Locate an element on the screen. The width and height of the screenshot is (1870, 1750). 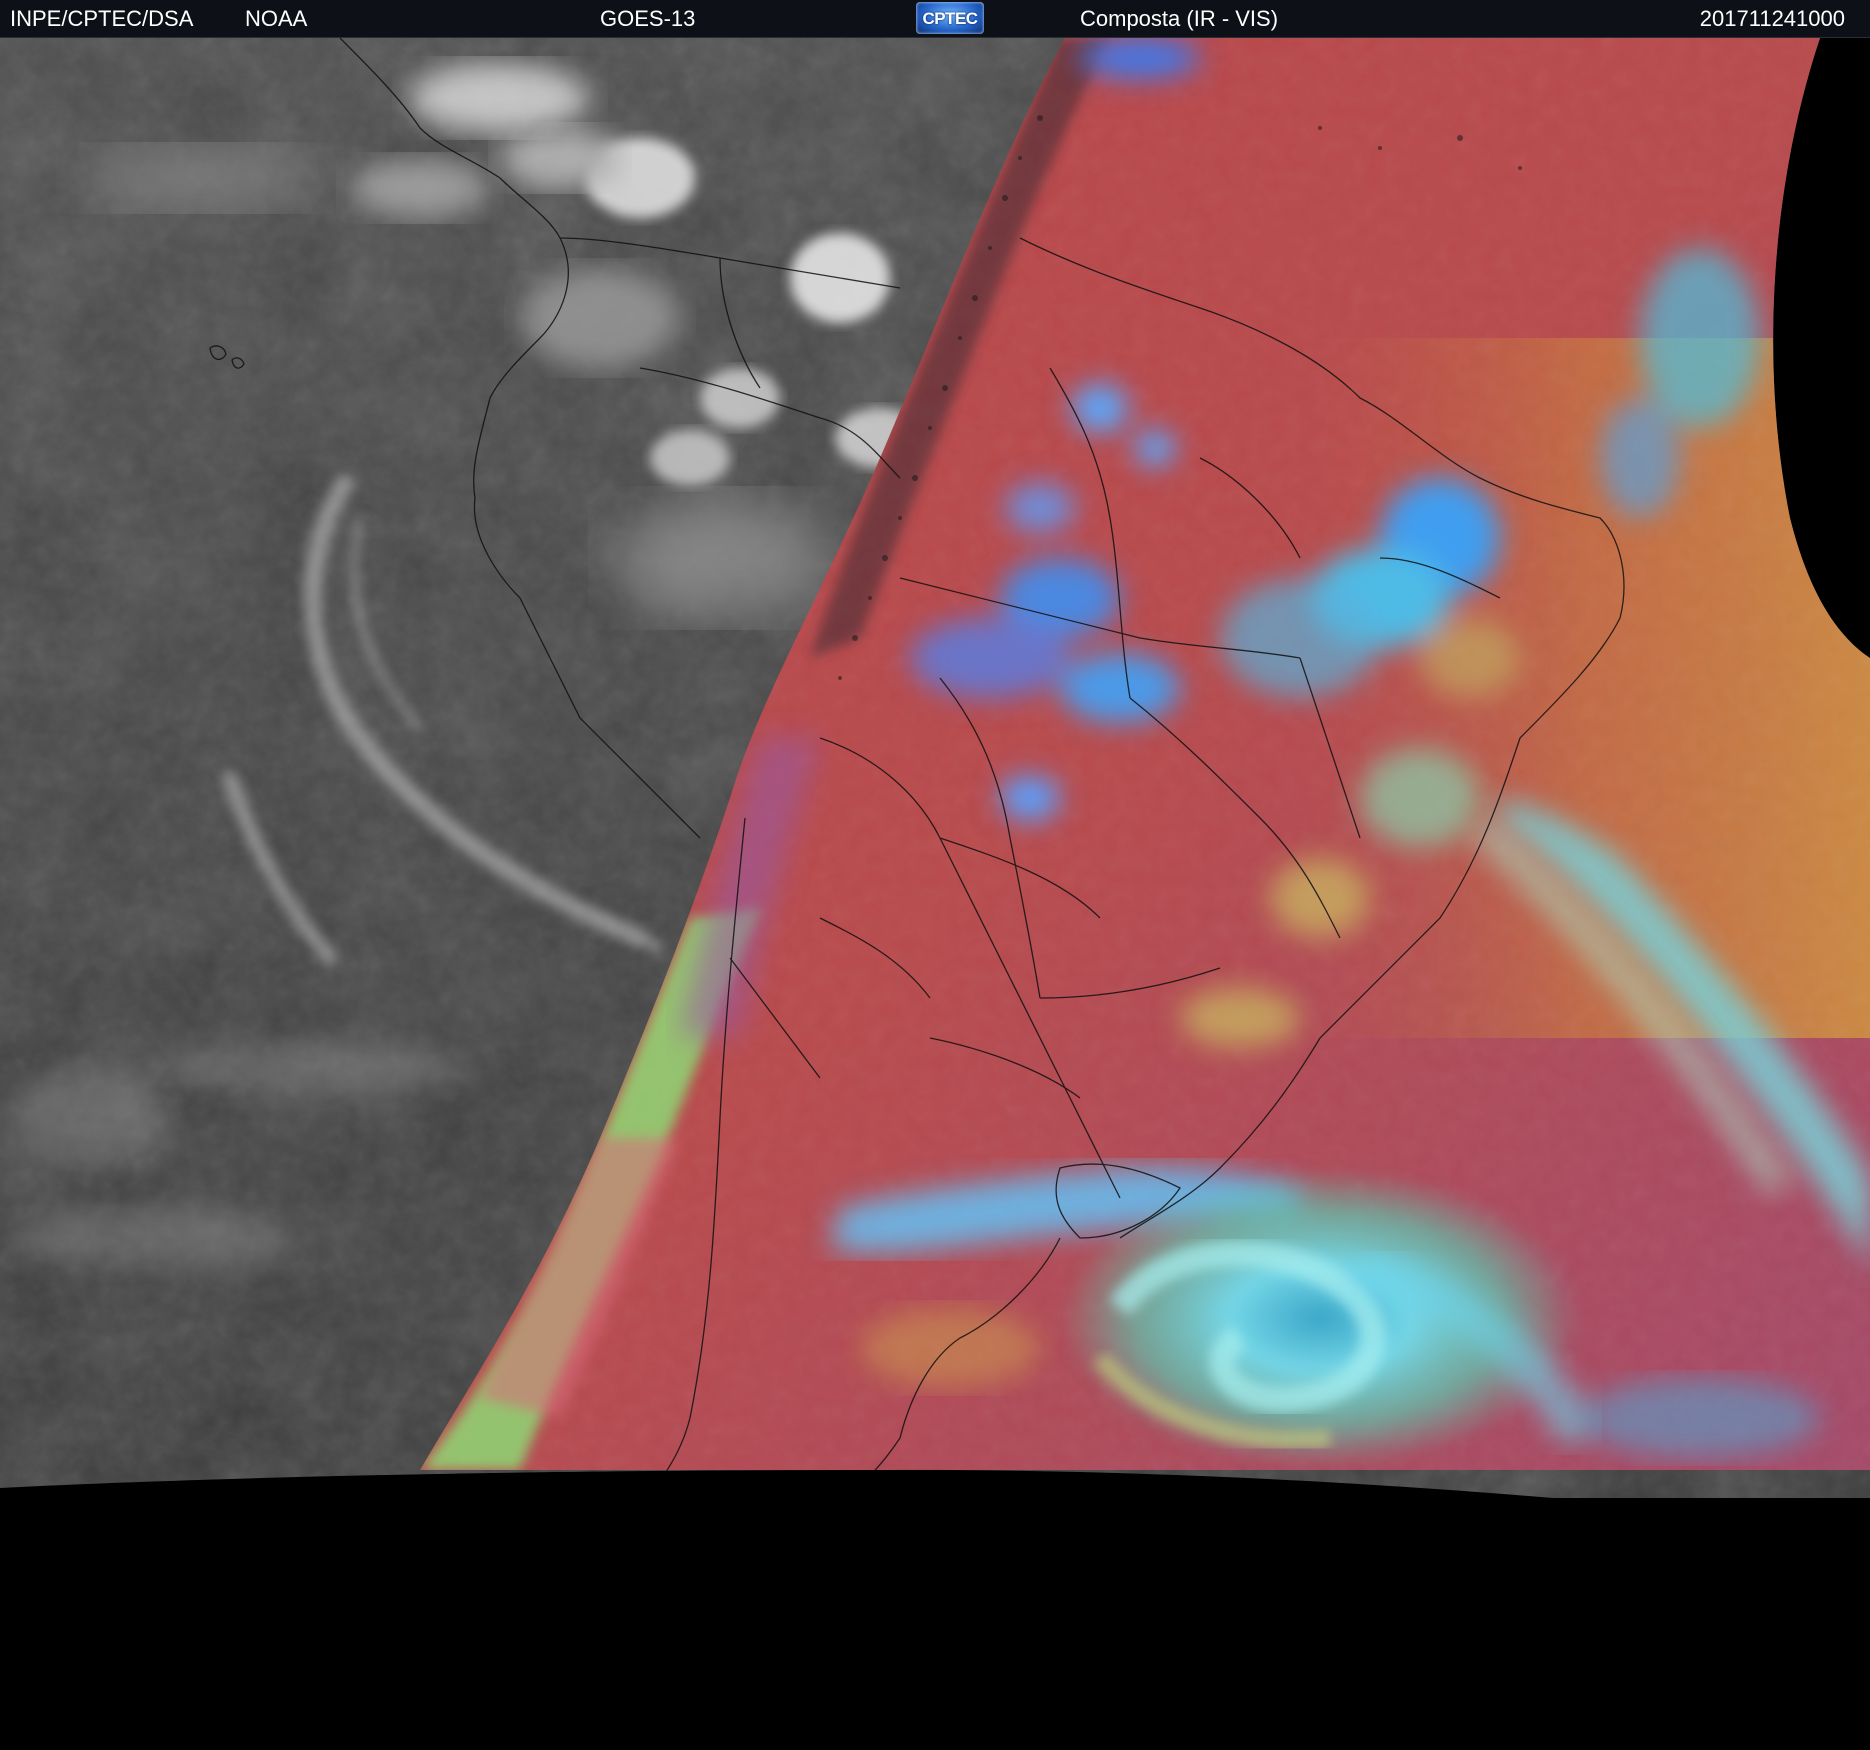
agency-label: INPE/CPTEC/DSA is located at coordinates (102, 18).